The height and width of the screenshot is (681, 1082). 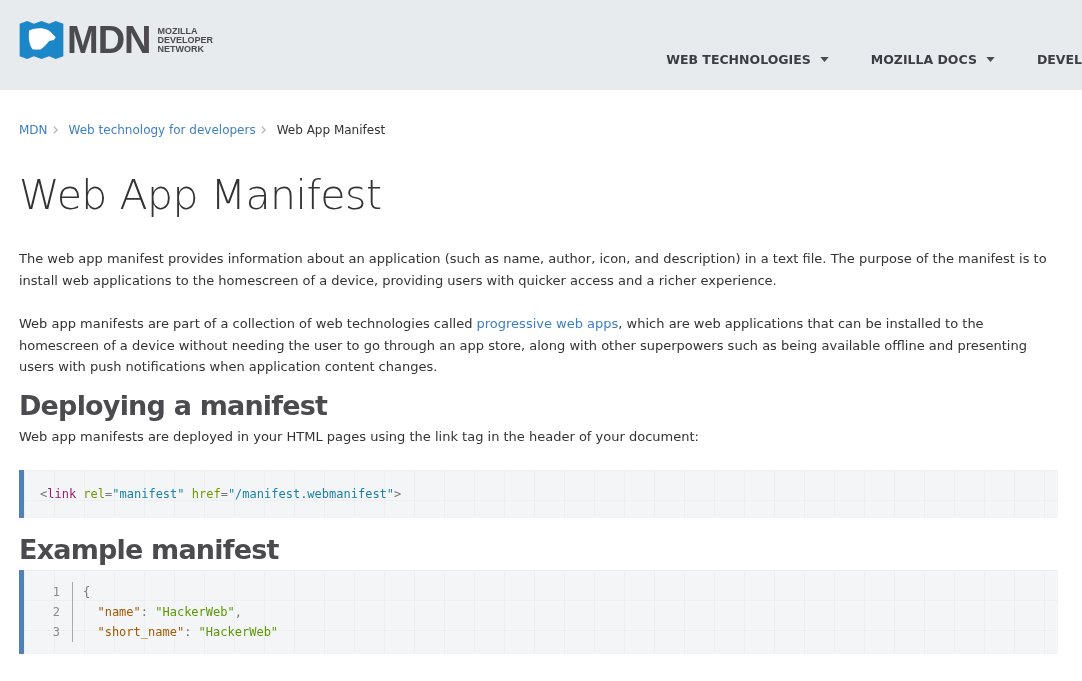 I want to click on breadcrumb-link: MDN, so click(x=33, y=130).